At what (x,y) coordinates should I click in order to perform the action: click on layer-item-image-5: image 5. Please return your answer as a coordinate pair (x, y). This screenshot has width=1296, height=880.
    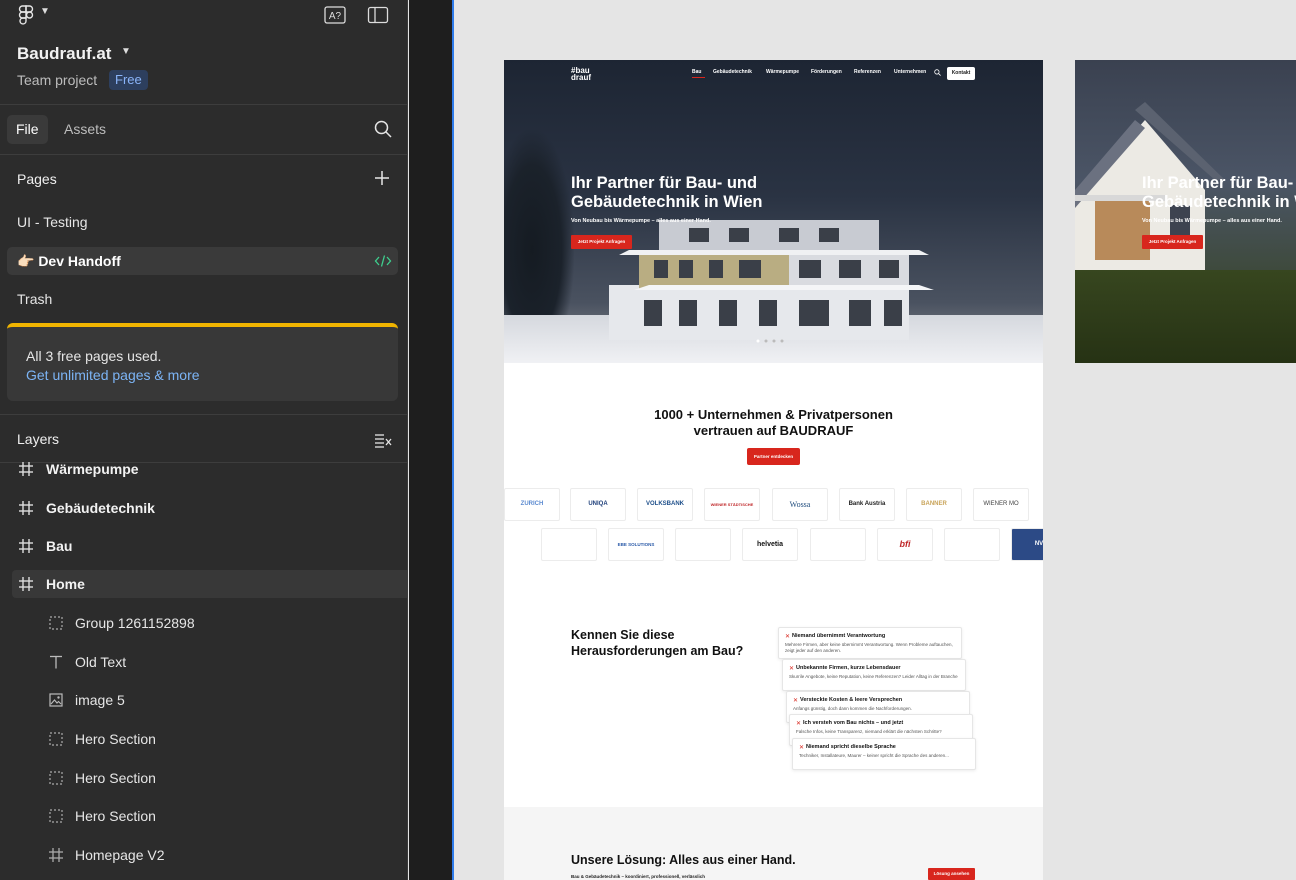
    Looking at the image, I should click on (203, 700).